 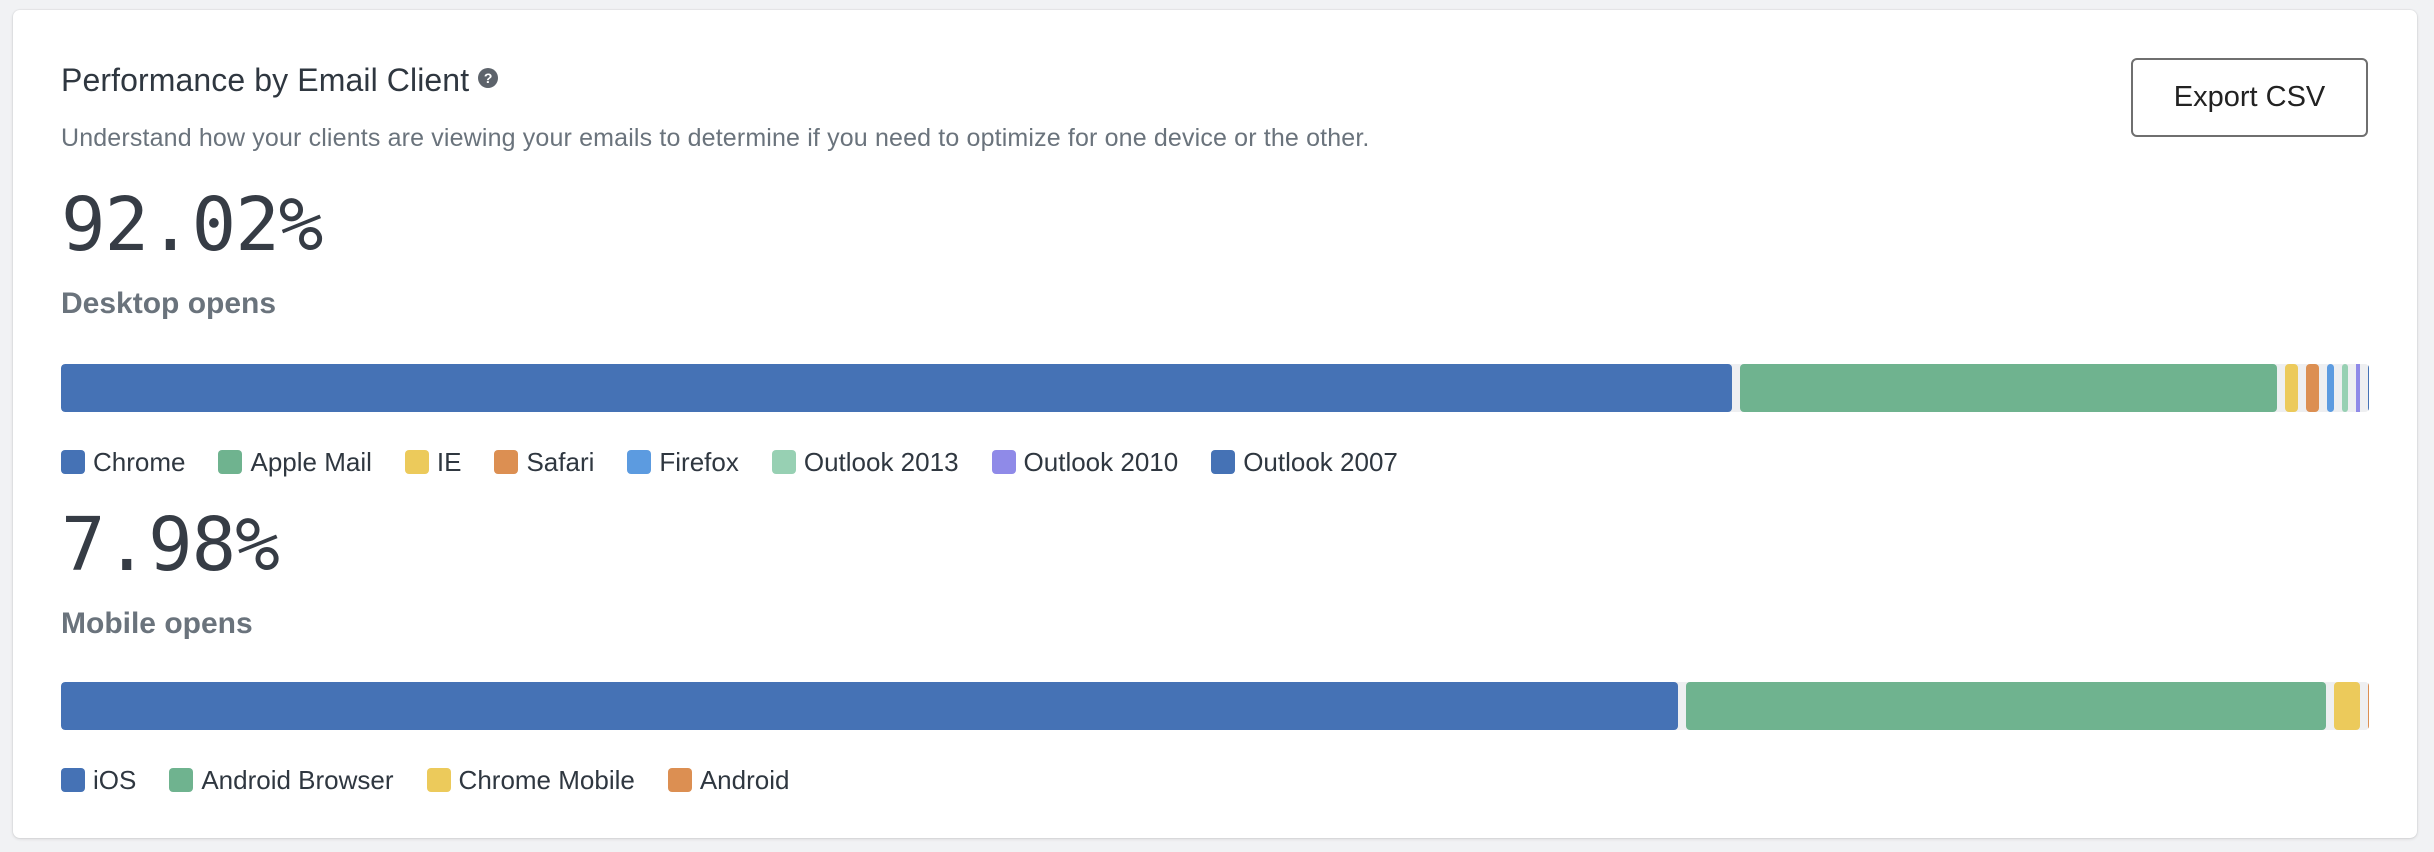 What do you see at coordinates (311, 461) in the screenshot?
I see `legend-label: Apple Mail` at bounding box center [311, 461].